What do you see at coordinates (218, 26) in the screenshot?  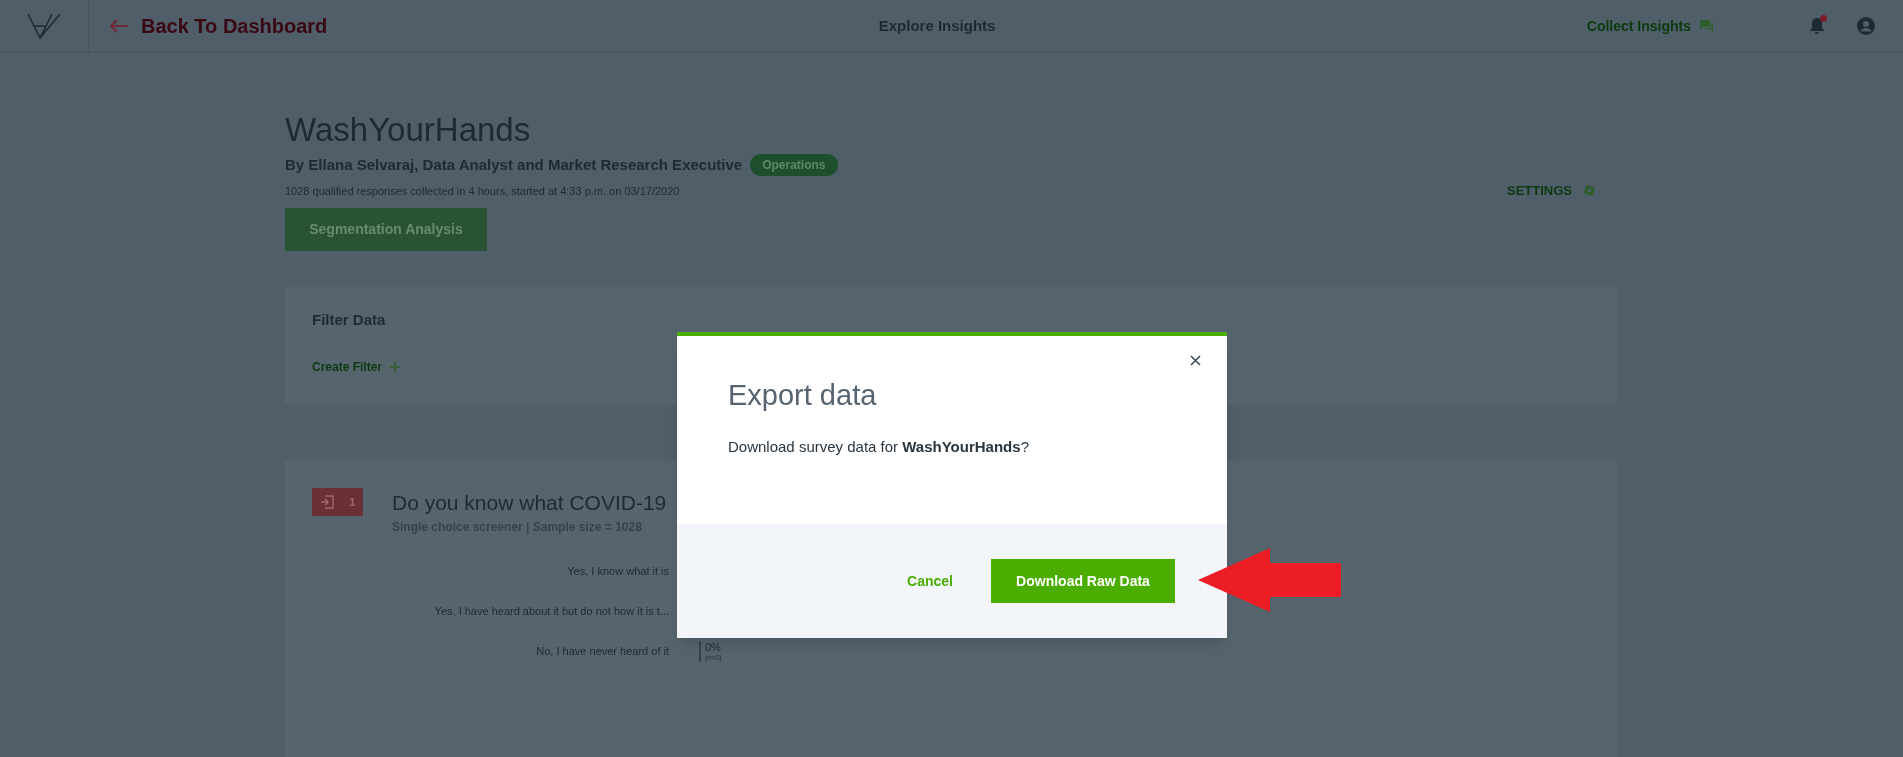 I see `back-link: Back To Dashboard` at bounding box center [218, 26].